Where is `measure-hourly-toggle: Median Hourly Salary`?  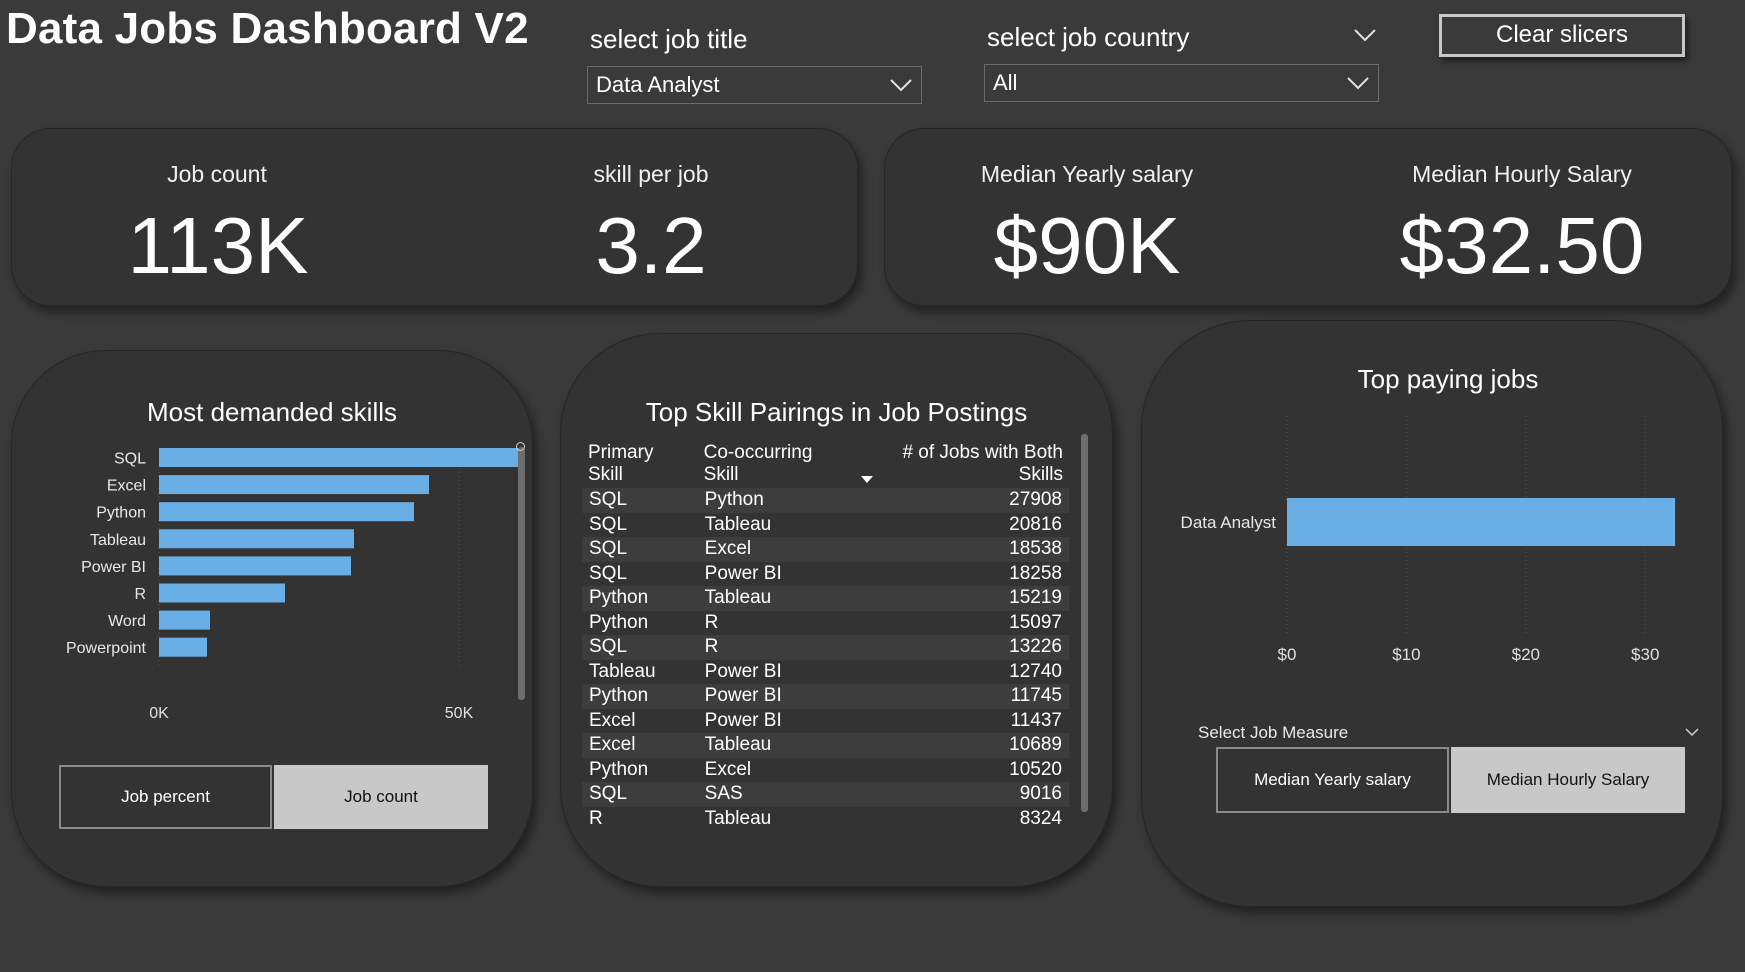 measure-hourly-toggle: Median Hourly Salary is located at coordinates (1568, 780).